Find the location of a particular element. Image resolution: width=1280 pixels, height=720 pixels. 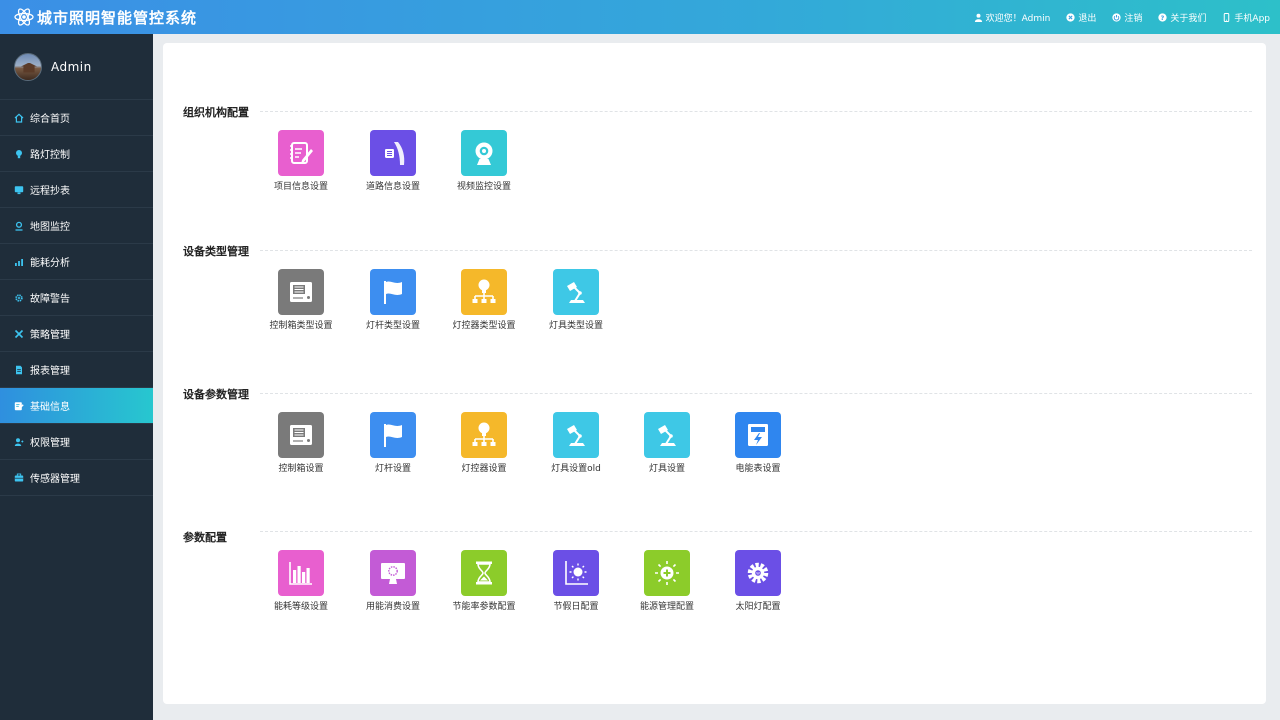

bulb-icon is located at coordinates (19, 153).